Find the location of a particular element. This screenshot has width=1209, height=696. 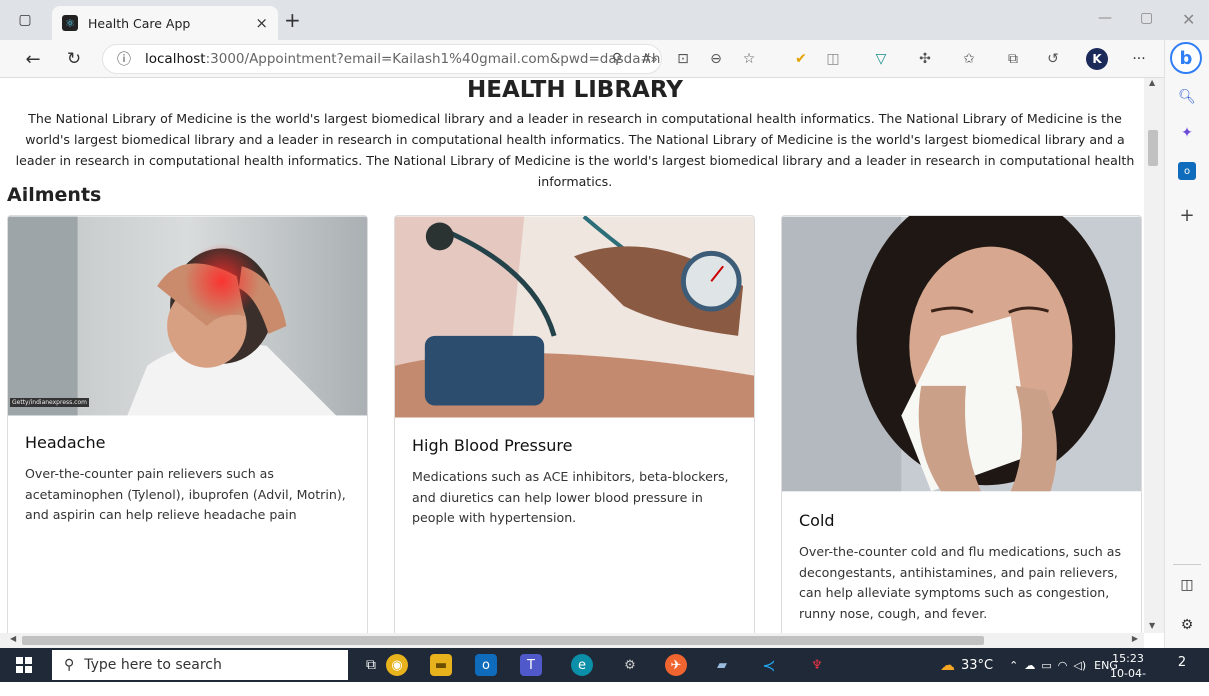

vscode-icon: ≺ is located at coordinates (769, 665).